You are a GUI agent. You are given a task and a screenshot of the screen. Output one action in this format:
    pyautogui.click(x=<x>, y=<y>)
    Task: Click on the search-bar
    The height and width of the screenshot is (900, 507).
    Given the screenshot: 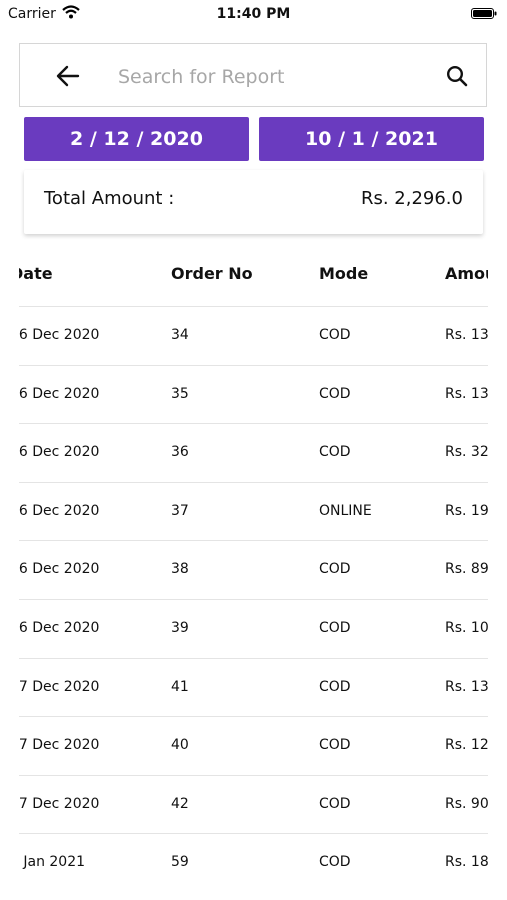 What is the action you would take?
    pyautogui.click(x=253, y=75)
    